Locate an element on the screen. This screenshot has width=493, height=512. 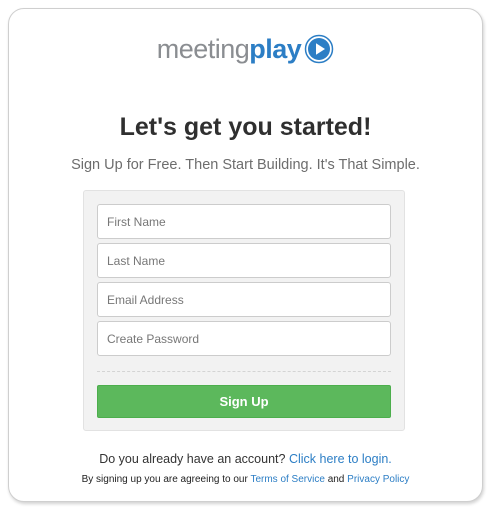
terms-conjunction: and is located at coordinates (336, 479).